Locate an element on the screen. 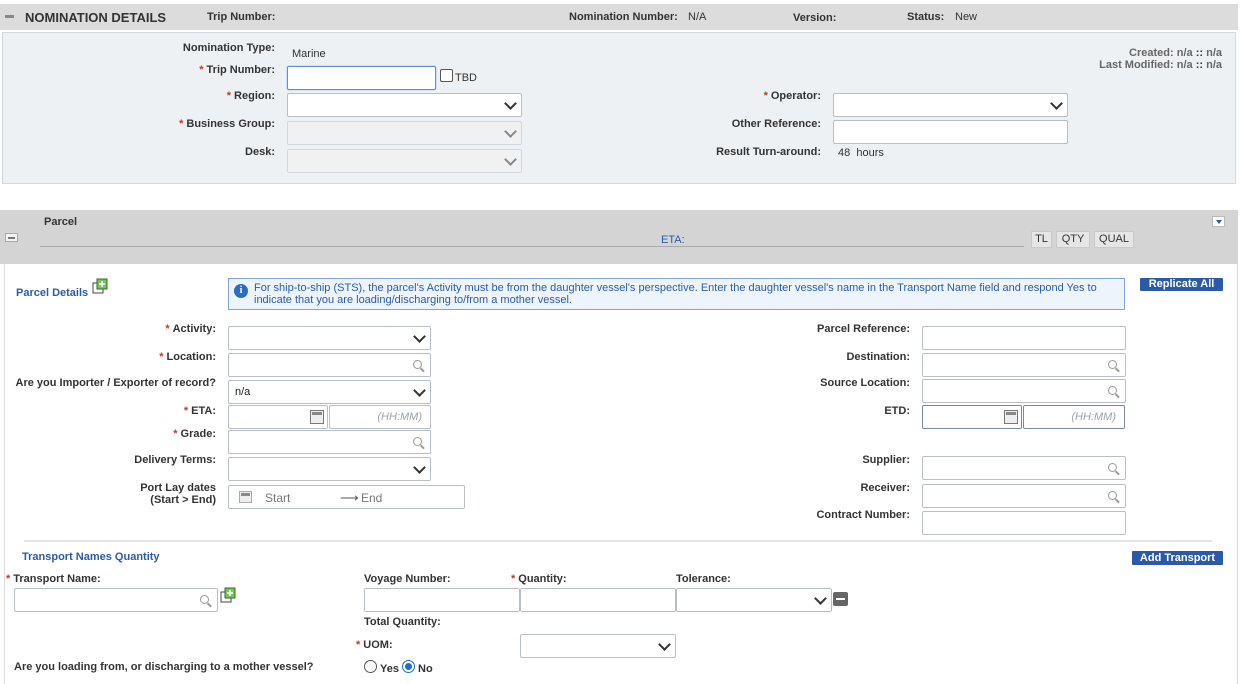 The image size is (1244, 684). other-reference-label: Other Reference: is located at coordinates (776, 124).